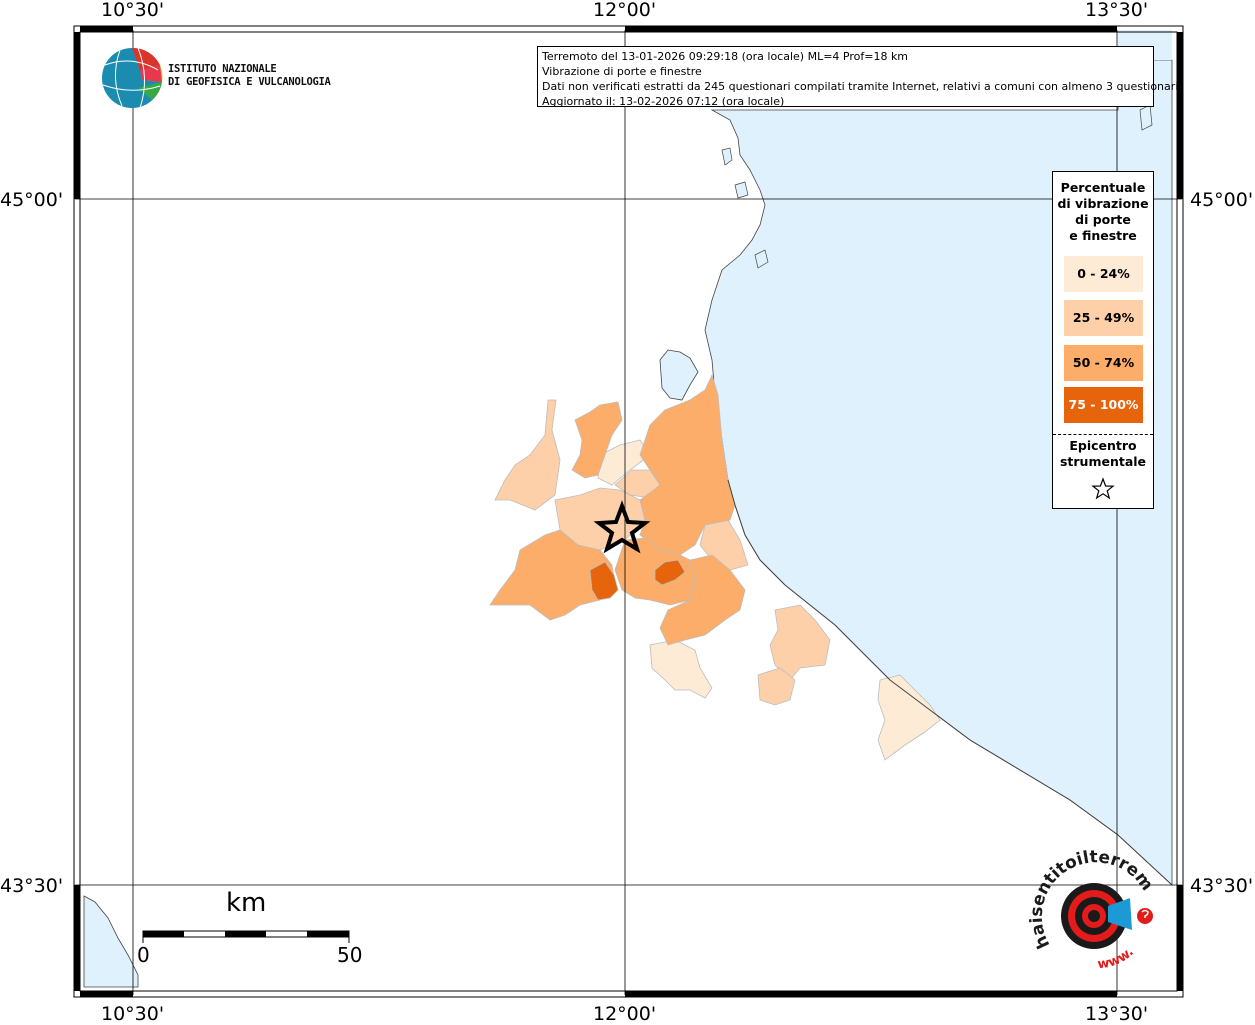 This screenshot has width=1255, height=1025. What do you see at coordinates (32, 886) in the screenshot?
I see `lat-label-left-2: 43°30'` at bounding box center [32, 886].